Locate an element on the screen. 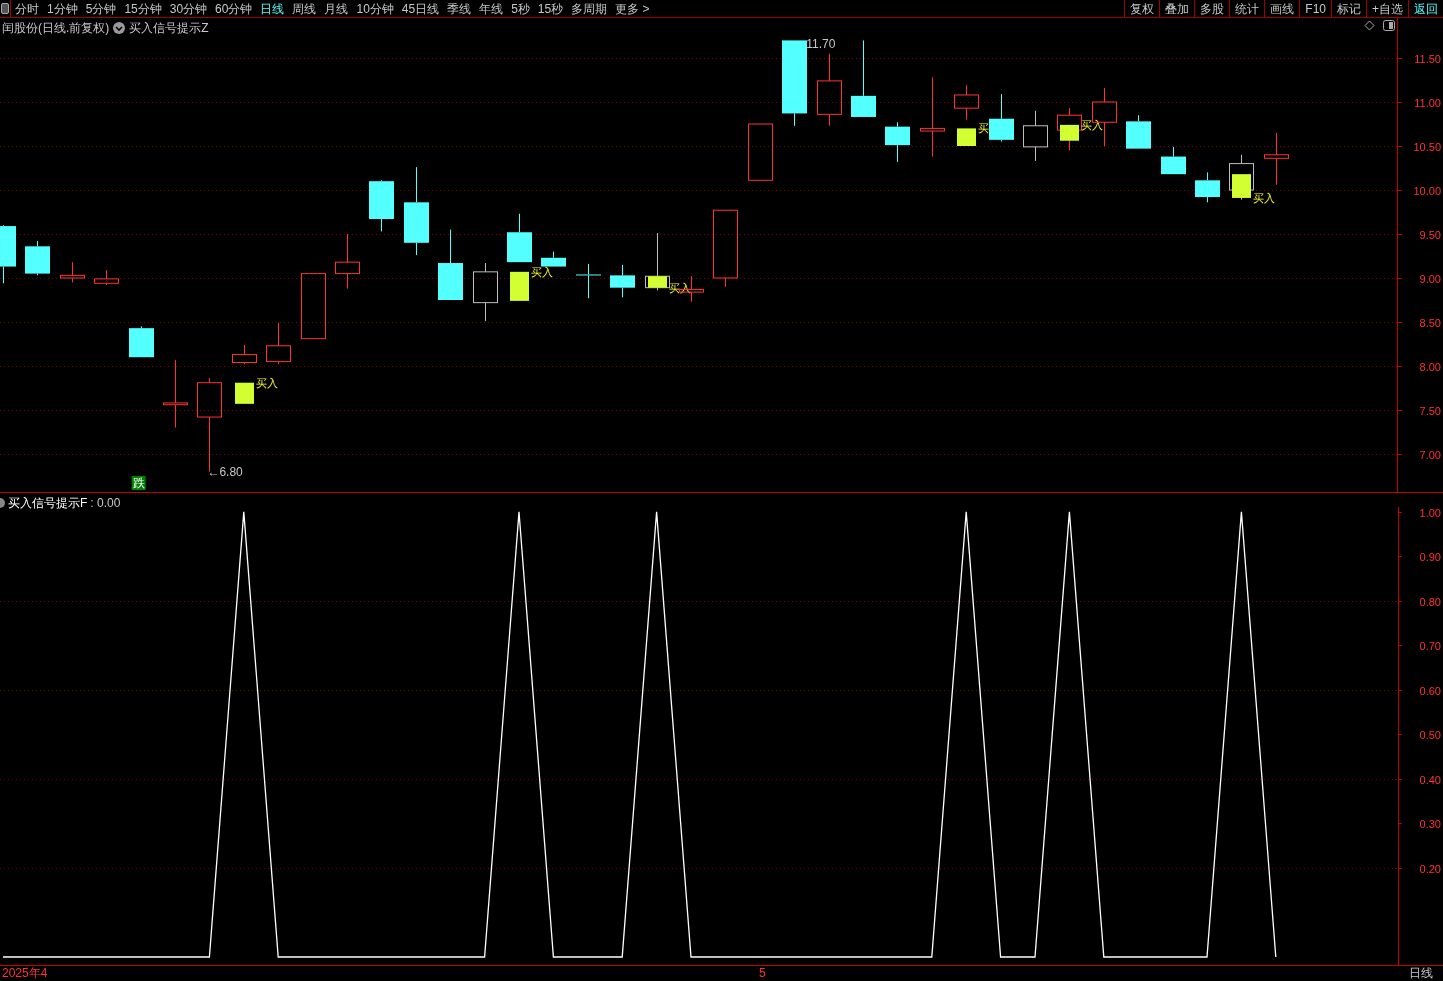  axis-label: 9.00 is located at coordinates (1430, 278).